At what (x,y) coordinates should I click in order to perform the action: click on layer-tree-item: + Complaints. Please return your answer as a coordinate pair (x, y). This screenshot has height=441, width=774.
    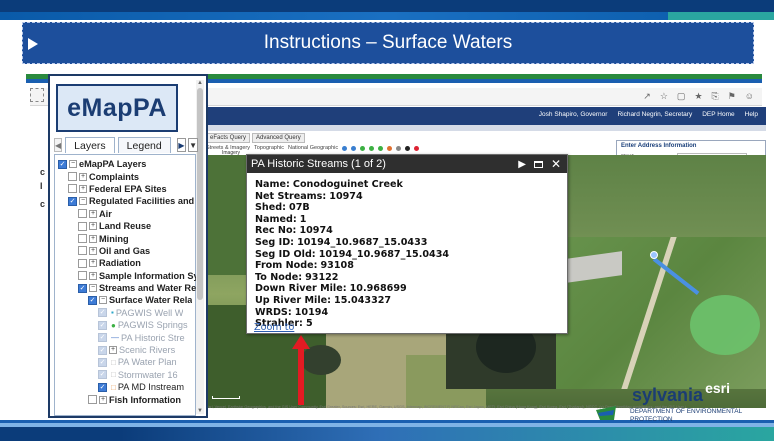
    Looking at the image, I should click on (125, 176).